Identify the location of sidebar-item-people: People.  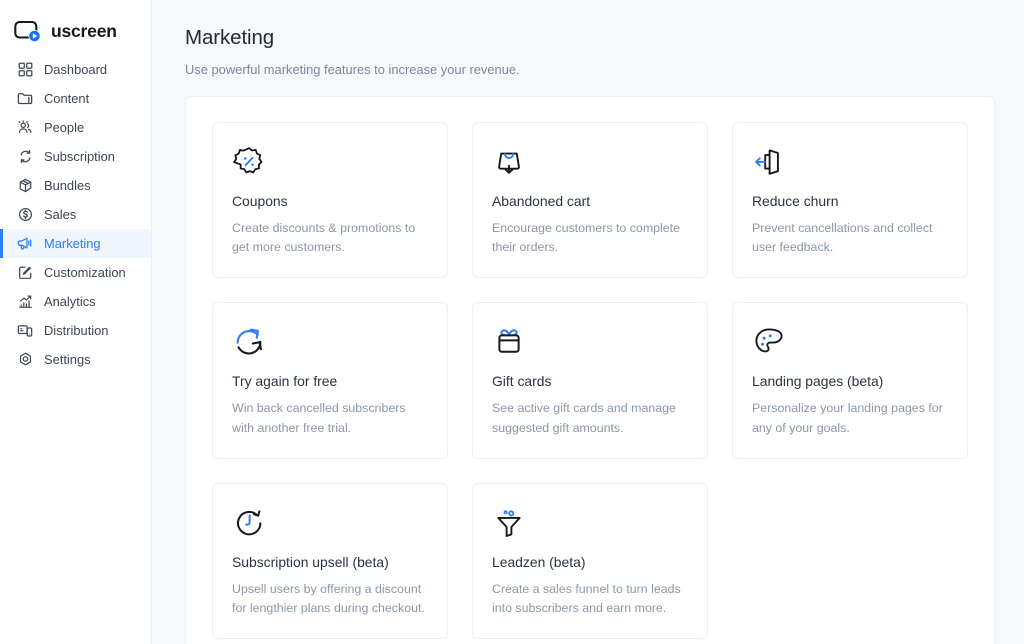
(75, 127).